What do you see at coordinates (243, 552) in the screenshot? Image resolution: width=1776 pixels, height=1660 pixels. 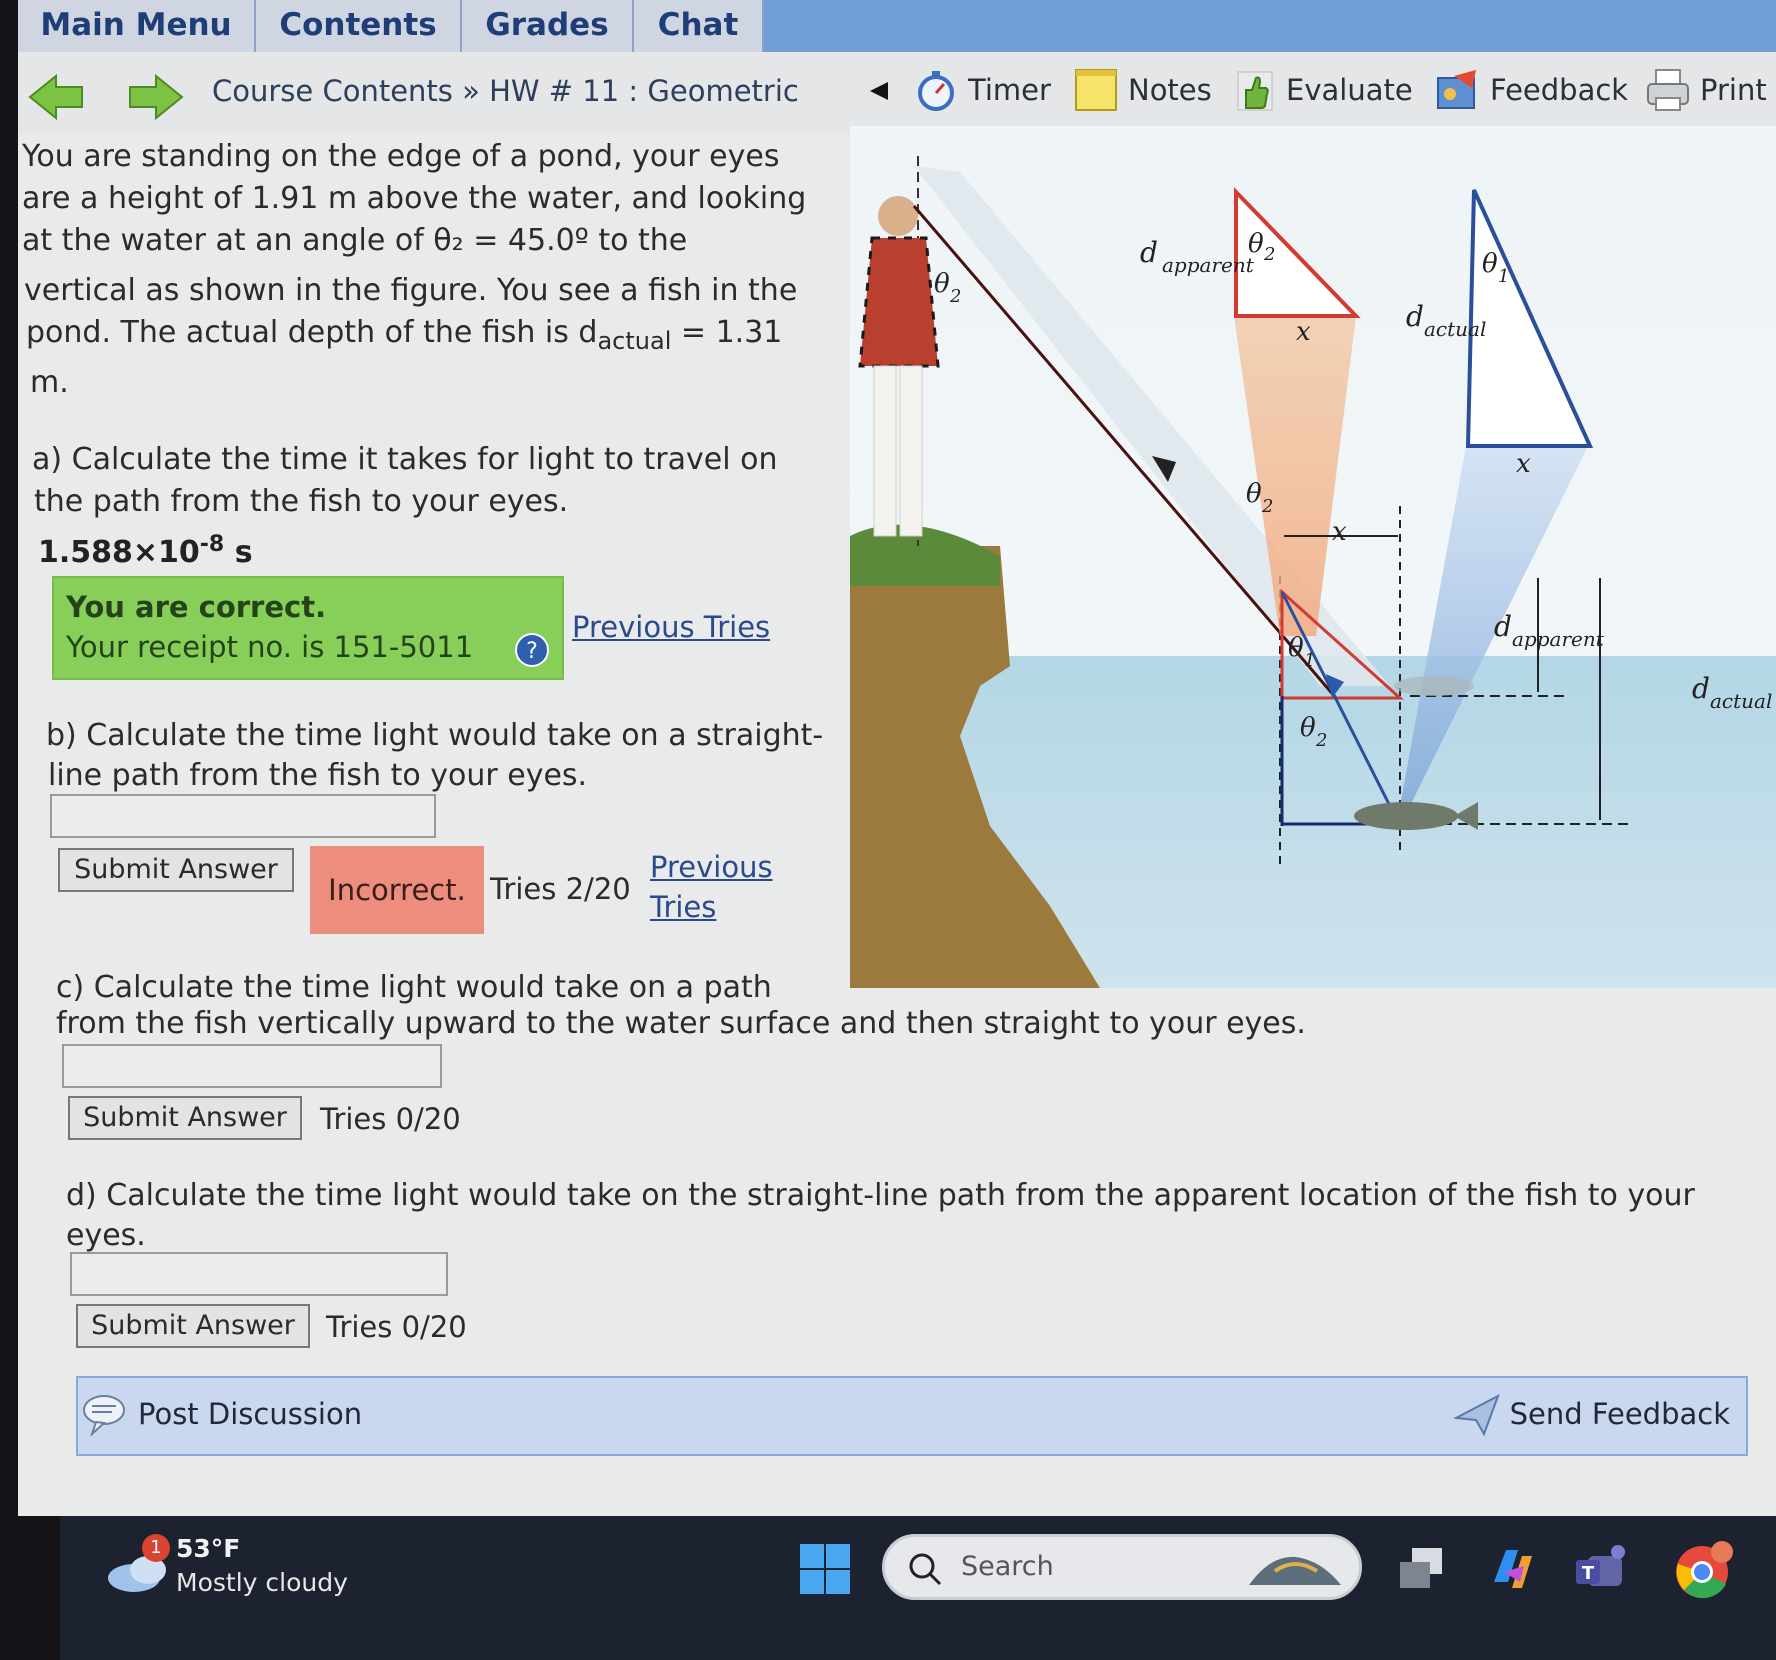 I see `part-a-answer-unit: s` at bounding box center [243, 552].